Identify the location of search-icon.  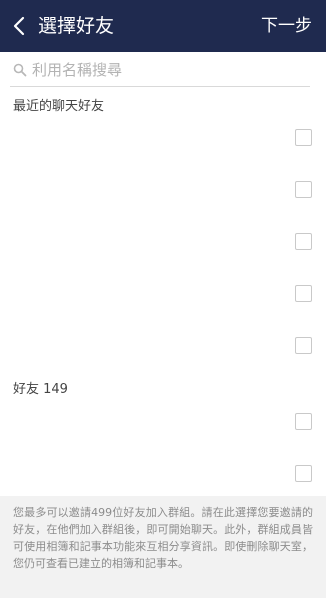
(20, 70).